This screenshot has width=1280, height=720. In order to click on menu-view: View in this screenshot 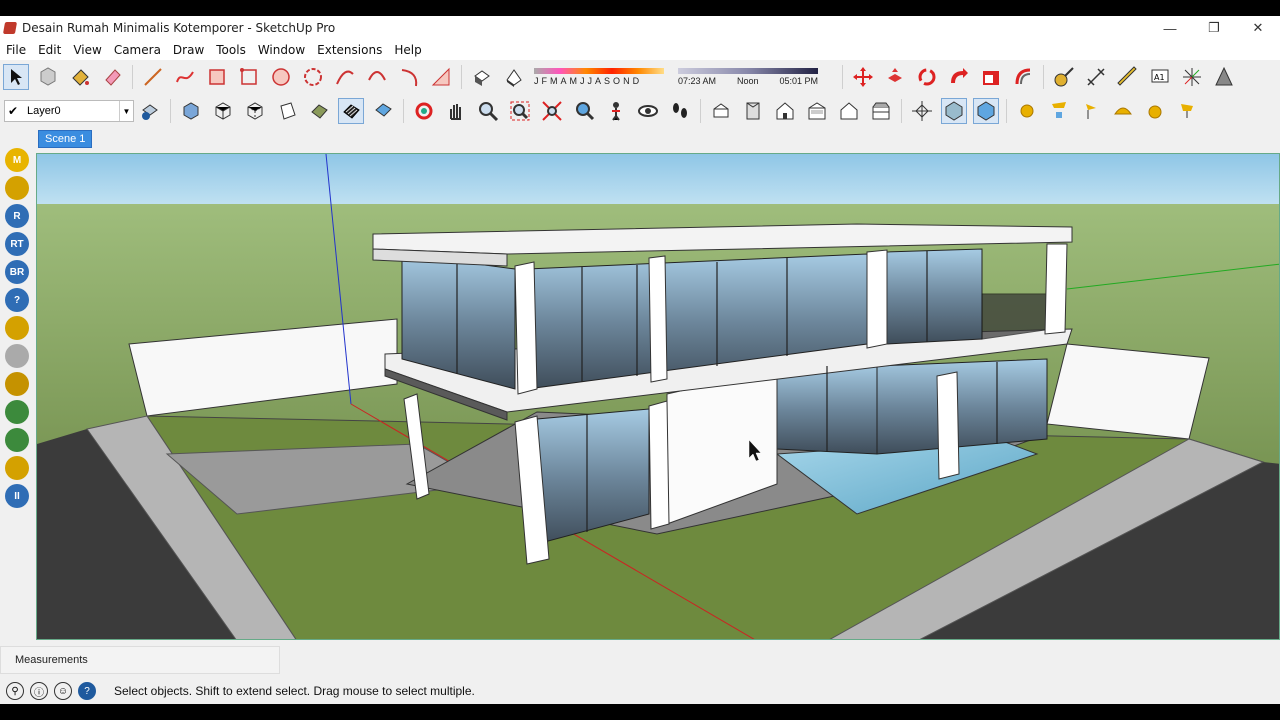, I will do `click(87, 50)`.